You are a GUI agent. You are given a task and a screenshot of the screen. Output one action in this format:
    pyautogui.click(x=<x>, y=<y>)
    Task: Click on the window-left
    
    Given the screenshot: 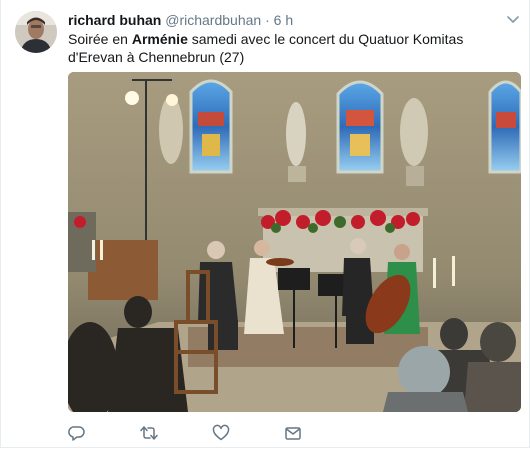 What is the action you would take?
    pyautogui.click(x=211, y=126)
    